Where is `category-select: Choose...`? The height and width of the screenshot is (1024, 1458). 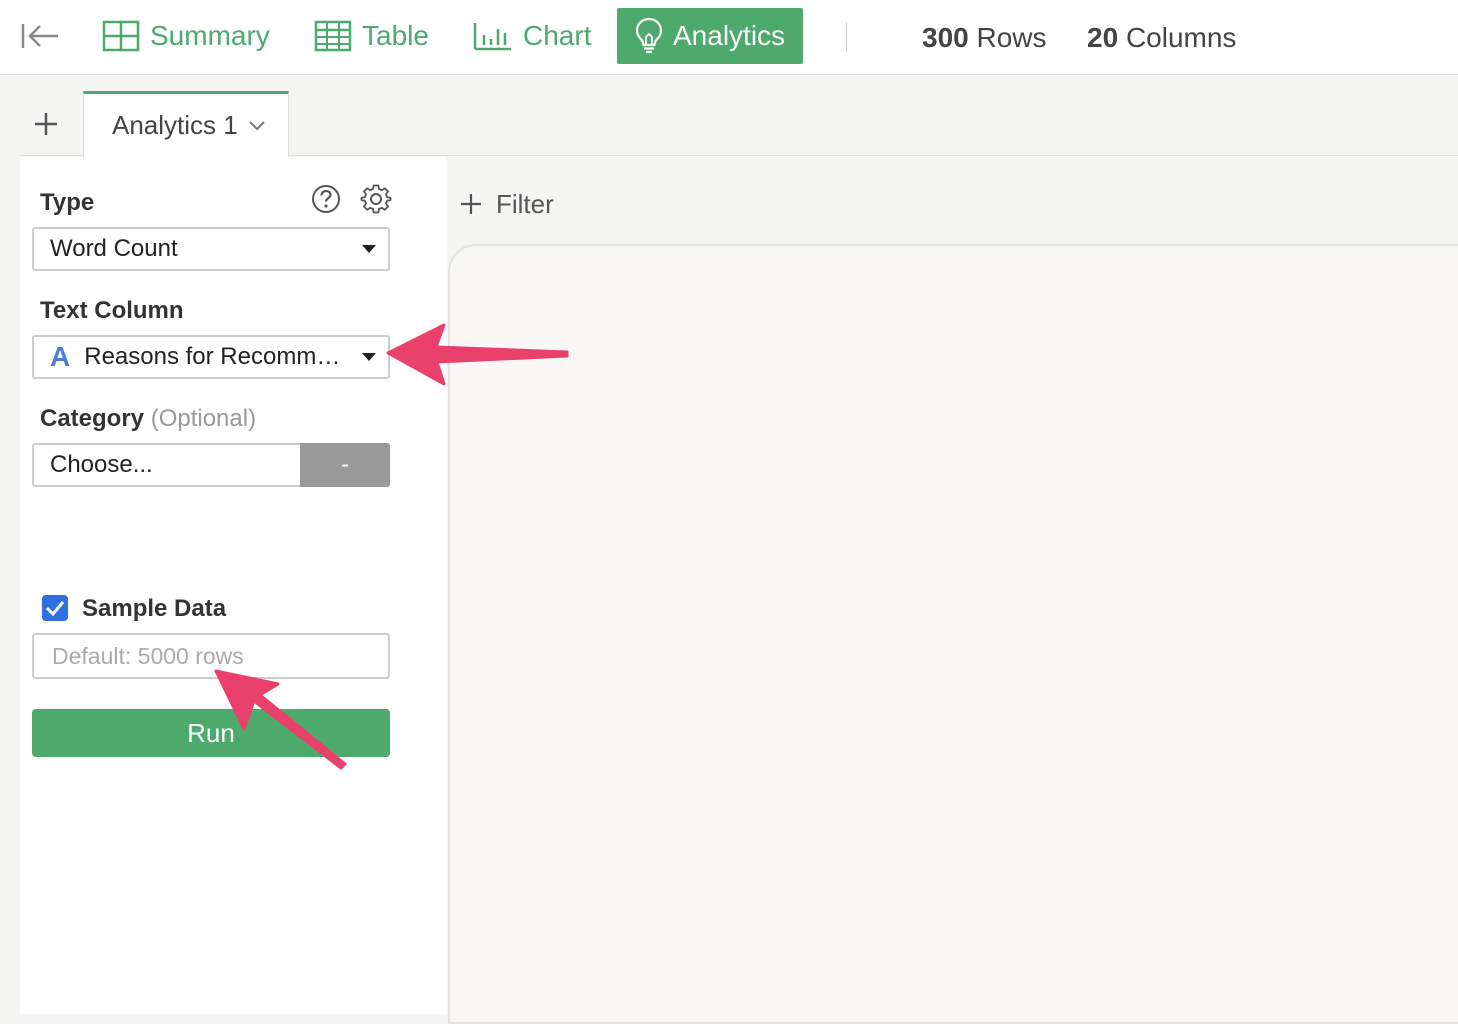
category-select: Choose... is located at coordinates (167, 465).